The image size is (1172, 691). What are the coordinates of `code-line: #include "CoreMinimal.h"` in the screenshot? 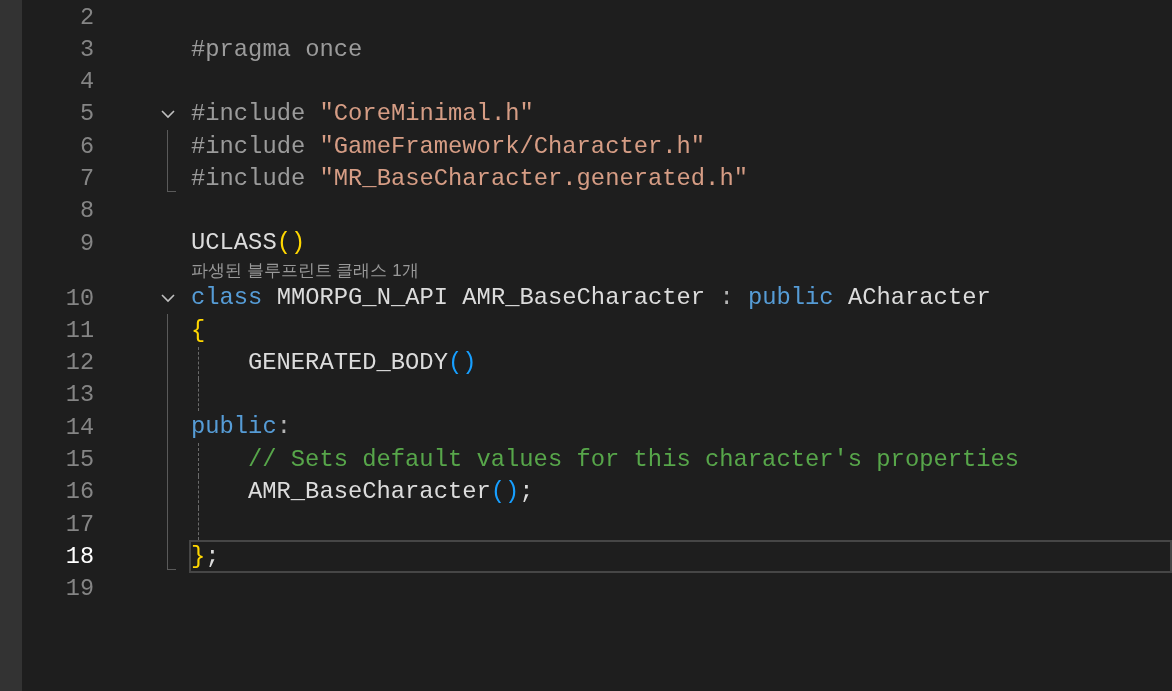 It's located at (362, 114).